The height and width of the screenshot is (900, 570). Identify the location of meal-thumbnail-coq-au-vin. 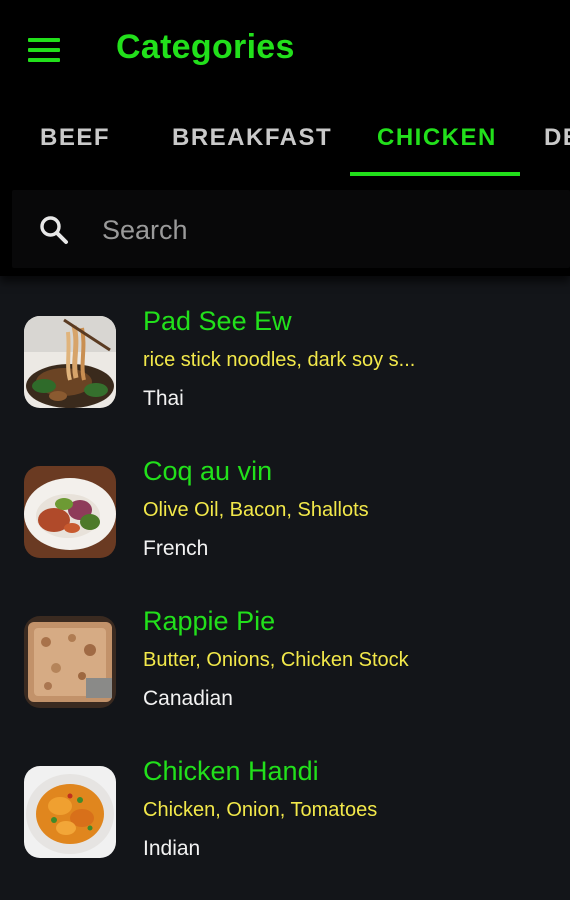
(70, 512).